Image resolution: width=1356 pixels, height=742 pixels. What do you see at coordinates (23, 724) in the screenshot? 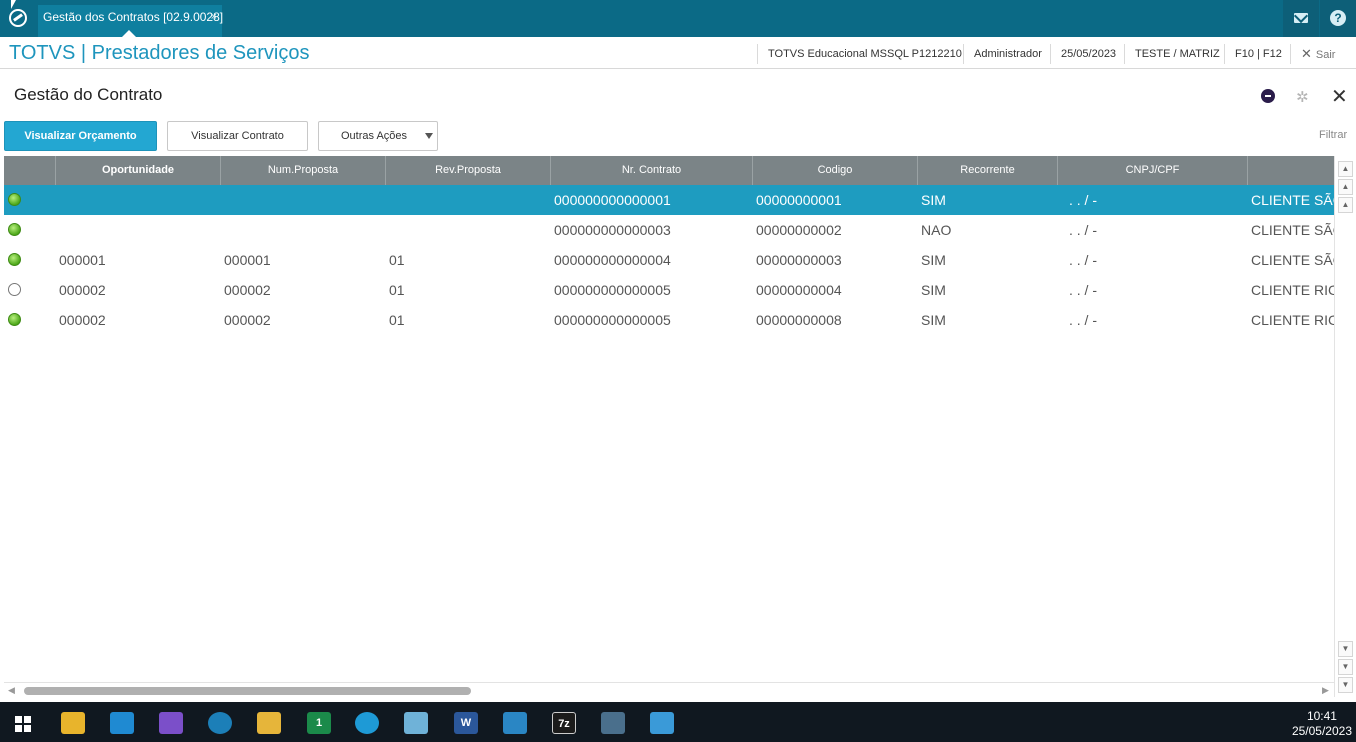
I see `windows-start-icon` at bounding box center [23, 724].